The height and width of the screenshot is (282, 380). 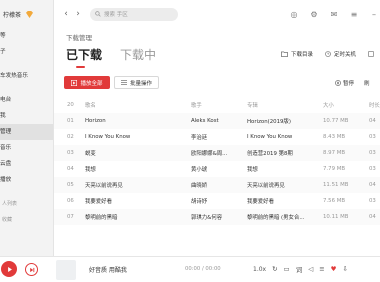 What do you see at coordinates (334, 201) in the screenshot?
I see `row-size: 7.56 MB` at bounding box center [334, 201].